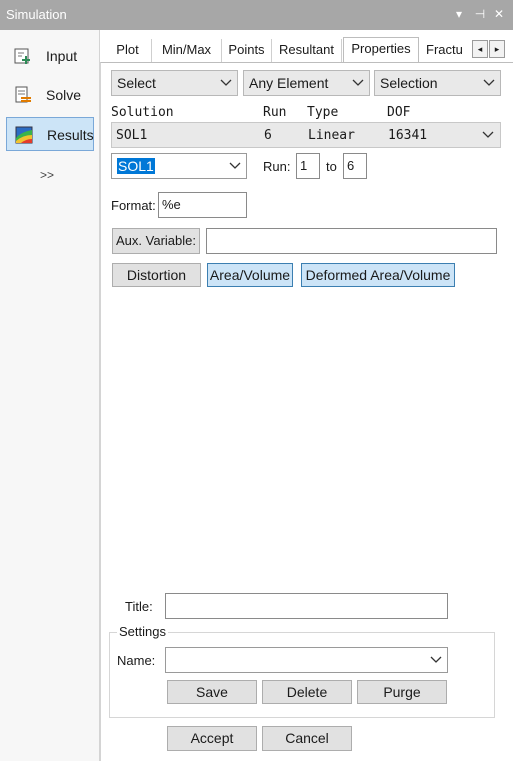 This screenshot has width=513, height=761. I want to click on settings-group, so click(302, 675).